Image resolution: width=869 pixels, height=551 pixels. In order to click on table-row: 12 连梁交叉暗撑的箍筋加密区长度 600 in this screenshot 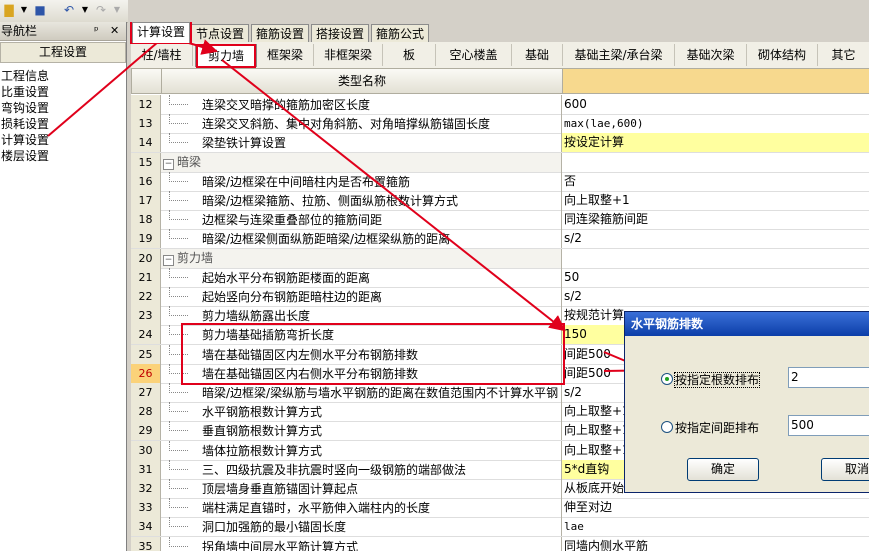, I will do `click(500, 105)`.